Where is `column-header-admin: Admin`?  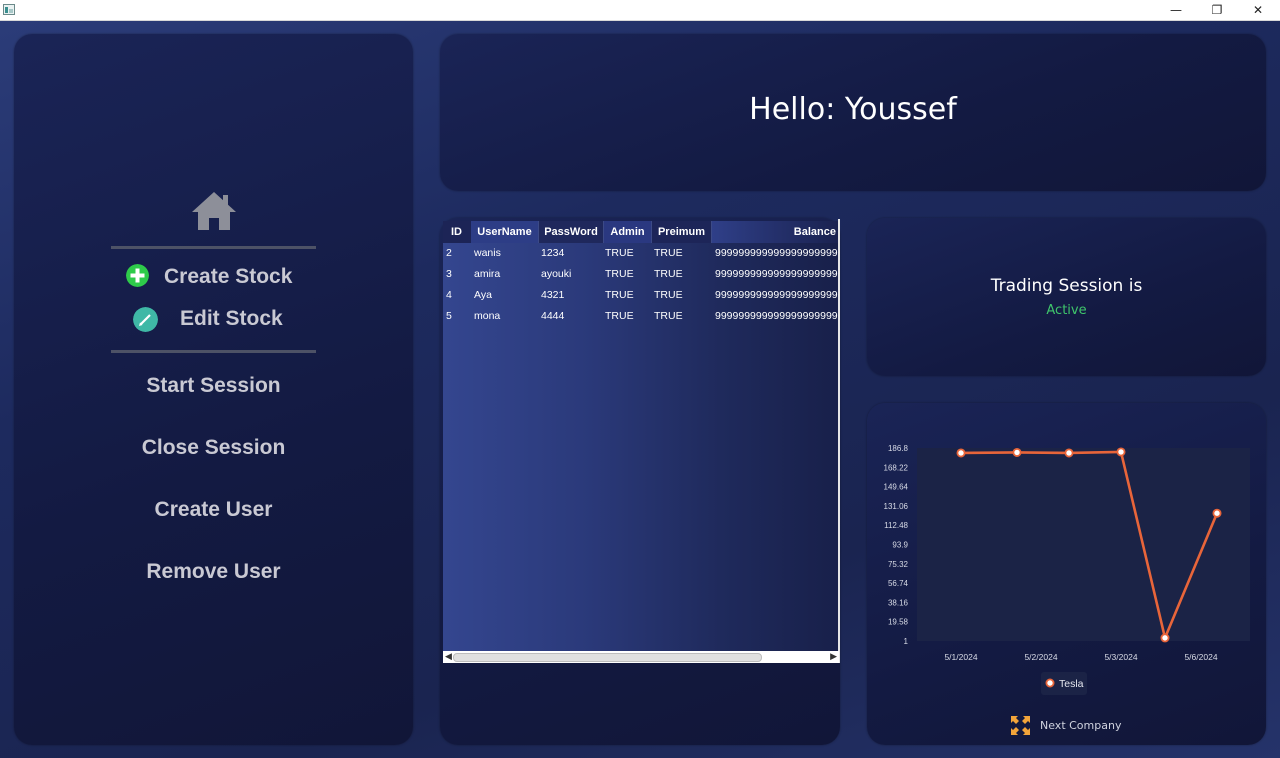 column-header-admin: Admin is located at coordinates (628, 232).